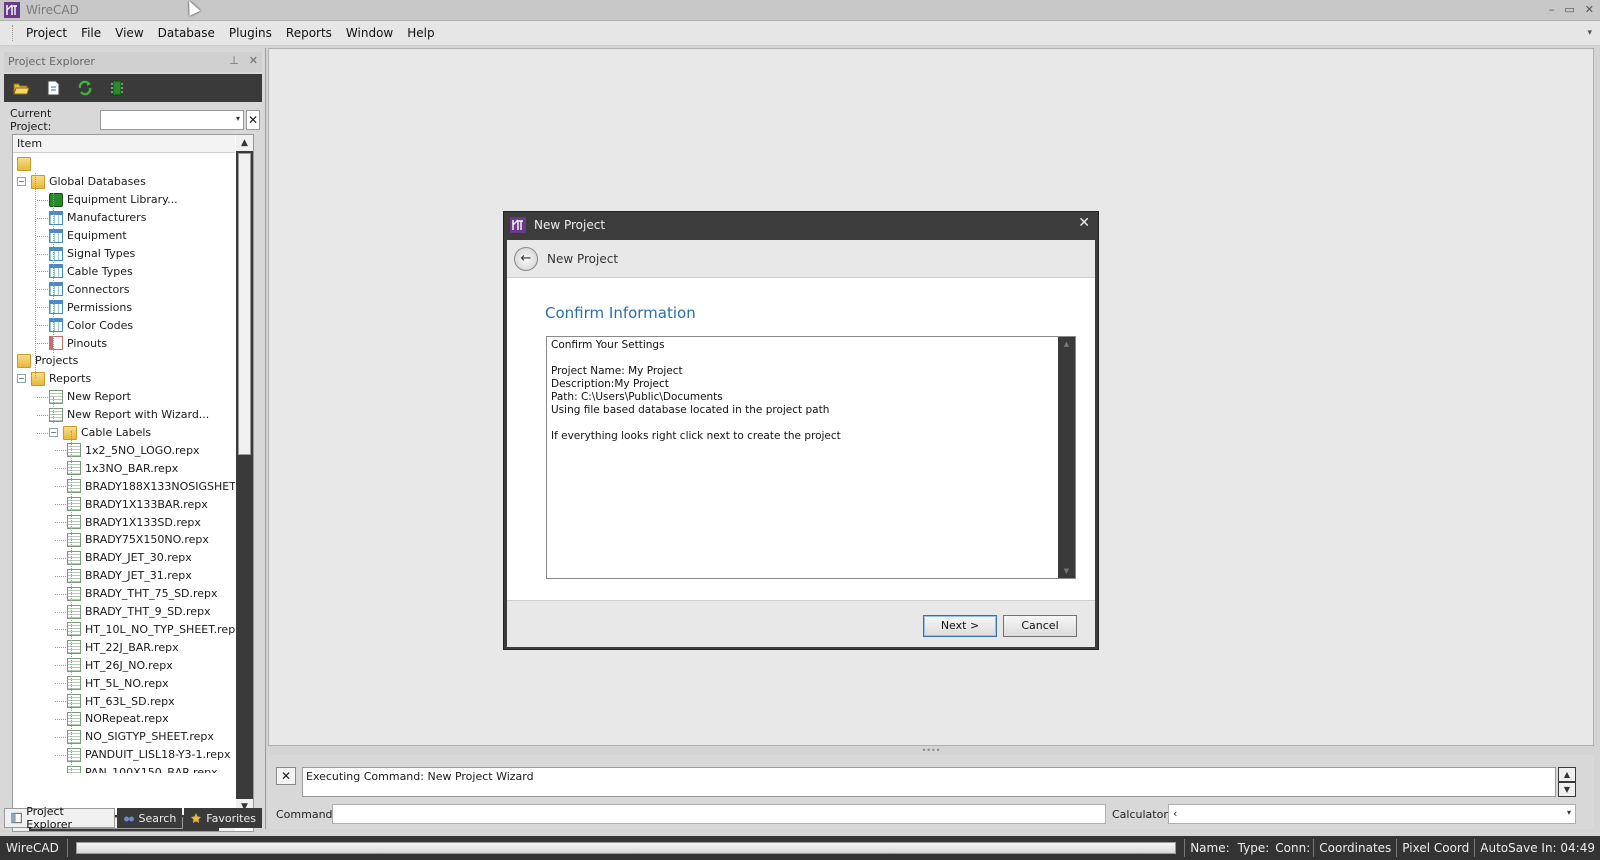  What do you see at coordinates (46, 33) in the screenshot?
I see `menu-project: Project` at bounding box center [46, 33].